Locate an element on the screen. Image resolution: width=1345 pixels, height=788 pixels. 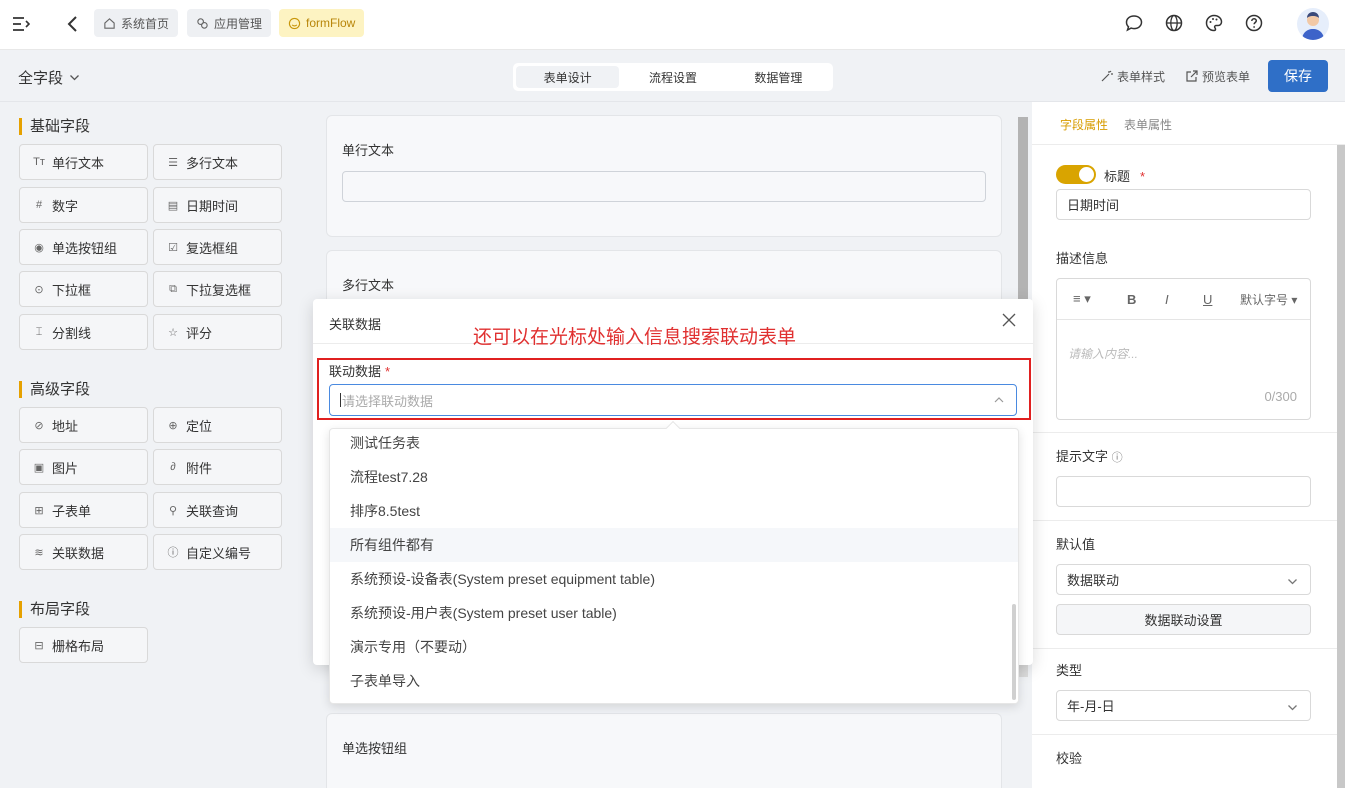
field-label: 评分 is located at coordinates (199, 333).